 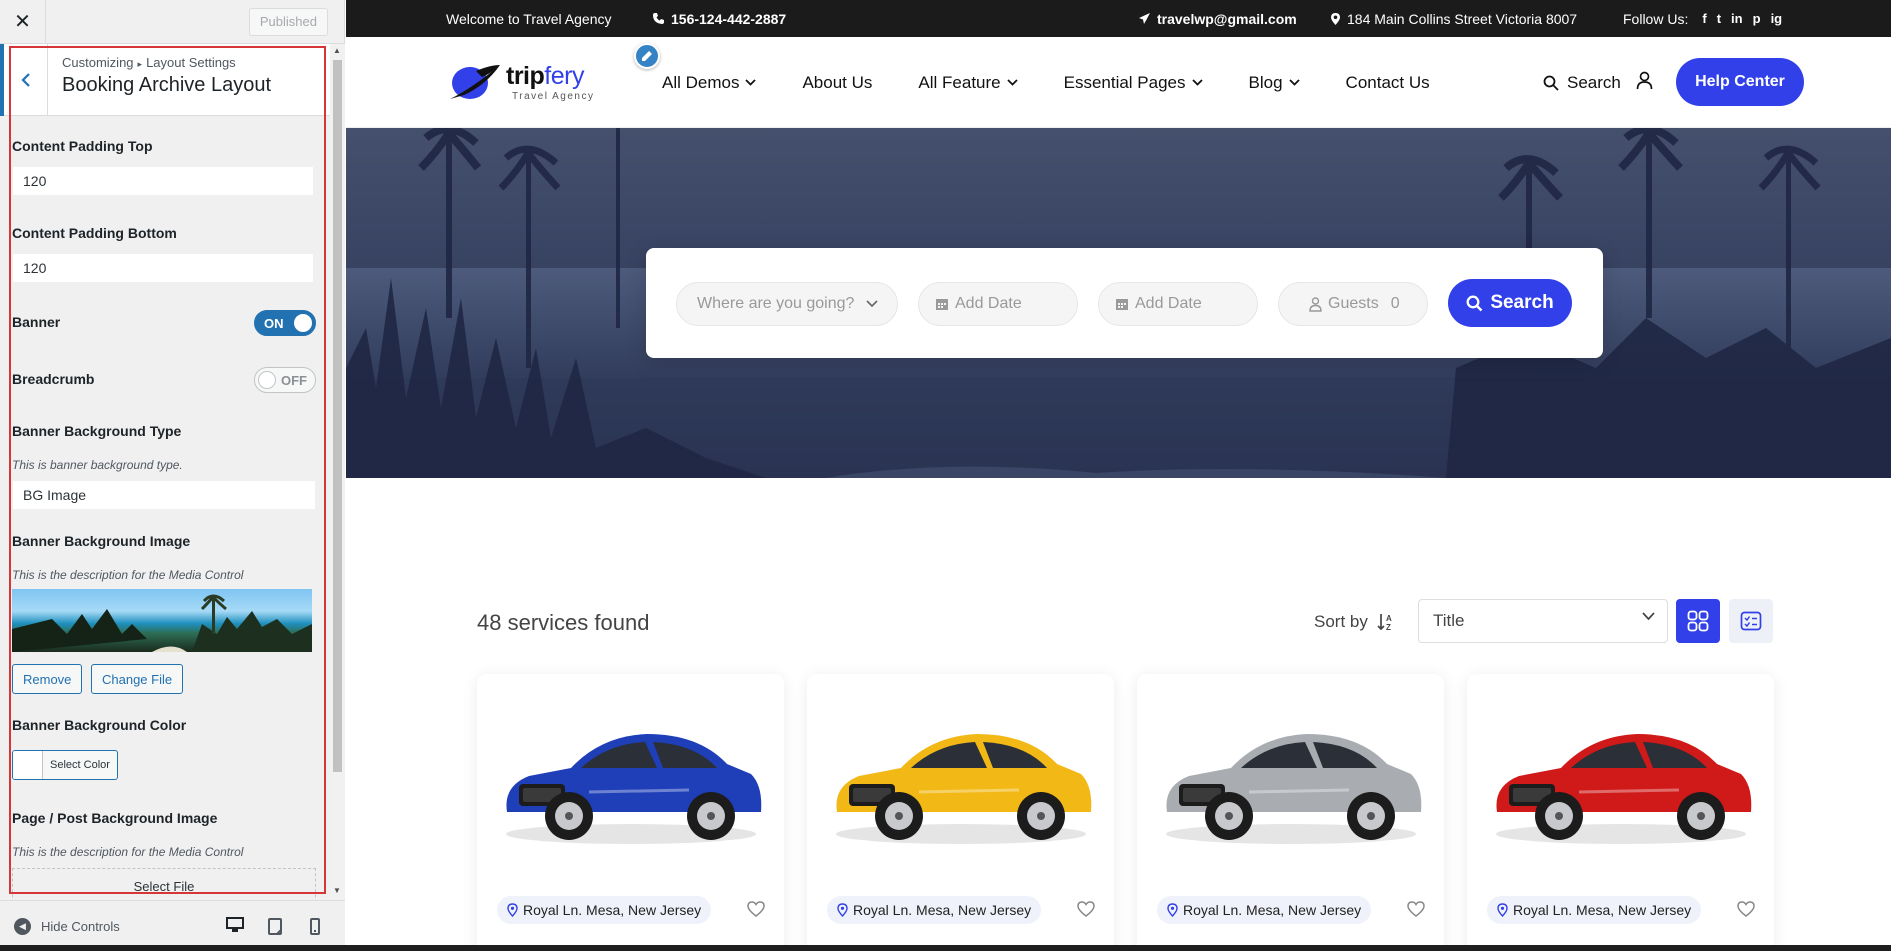 I want to click on preview-tablet-button, so click(x=275, y=926).